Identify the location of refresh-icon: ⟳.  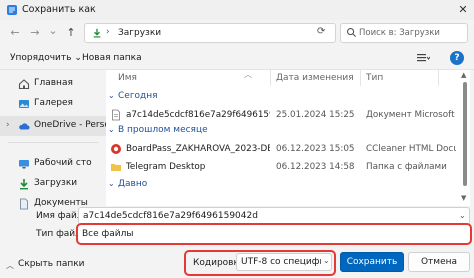
(321, 31).